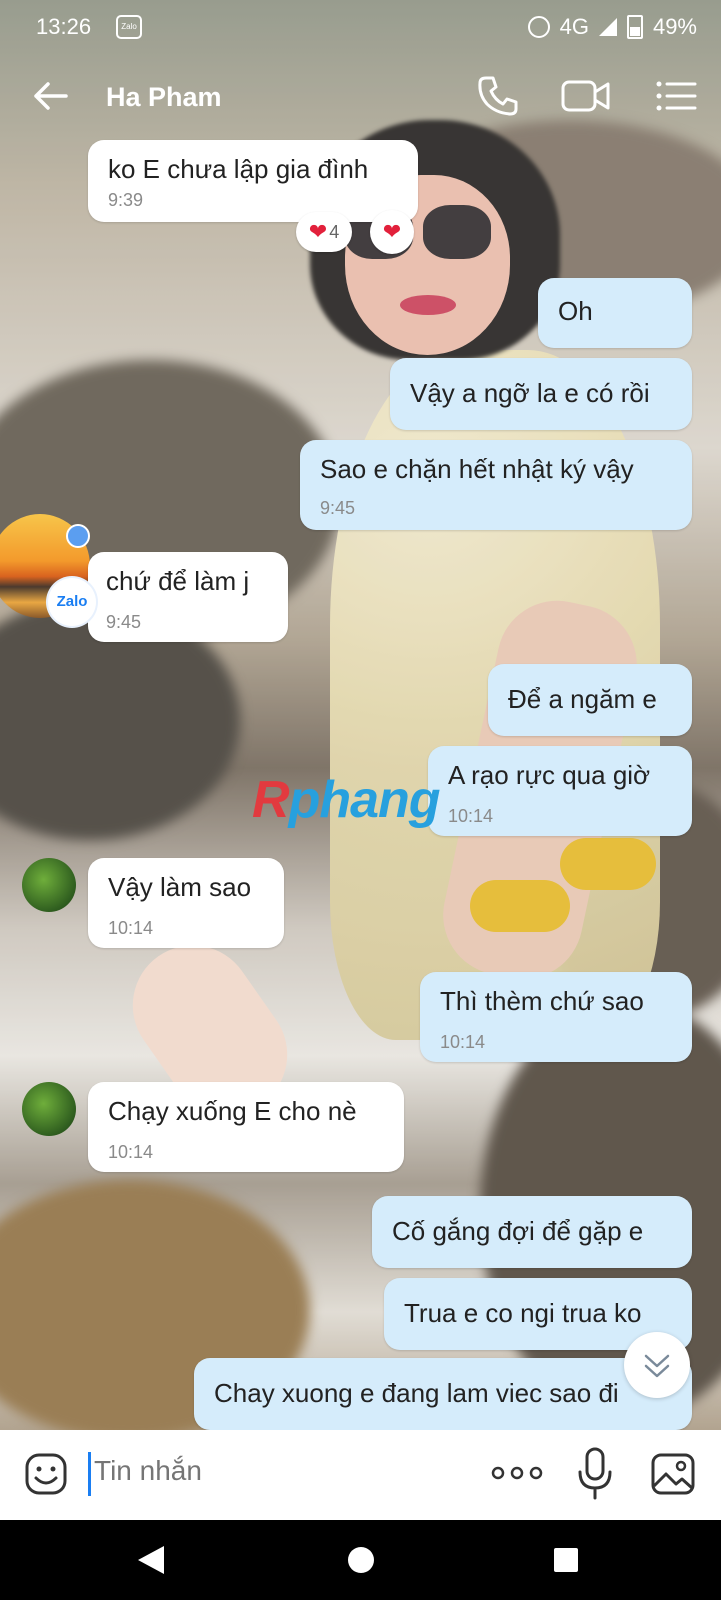 Image resolution: width=721 pixels, height=1600 pixels. What do you see at coordinates (360, 98) in the screenshot?
I see `chat-header: Ha Pham` at bounding box center [360, 98].